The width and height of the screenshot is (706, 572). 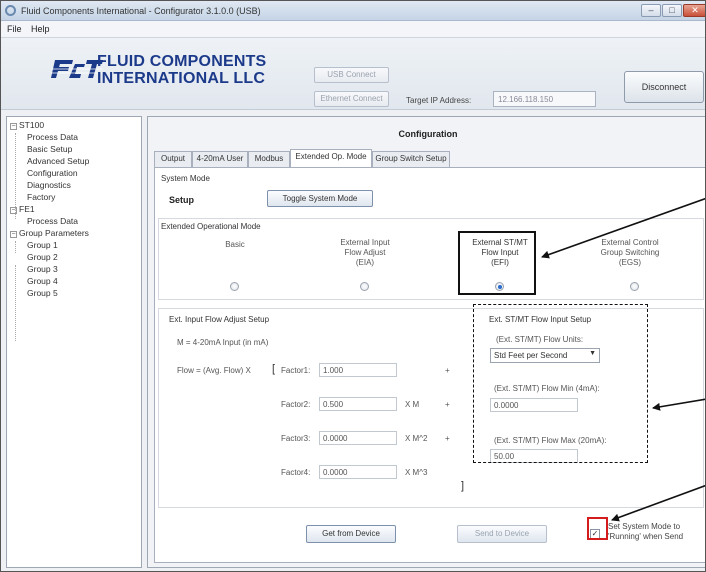 What do you see at coordinates (296, 472) in the screenshot?
I see `factor4-label: Factor4:` at bounding box center [296, 472].